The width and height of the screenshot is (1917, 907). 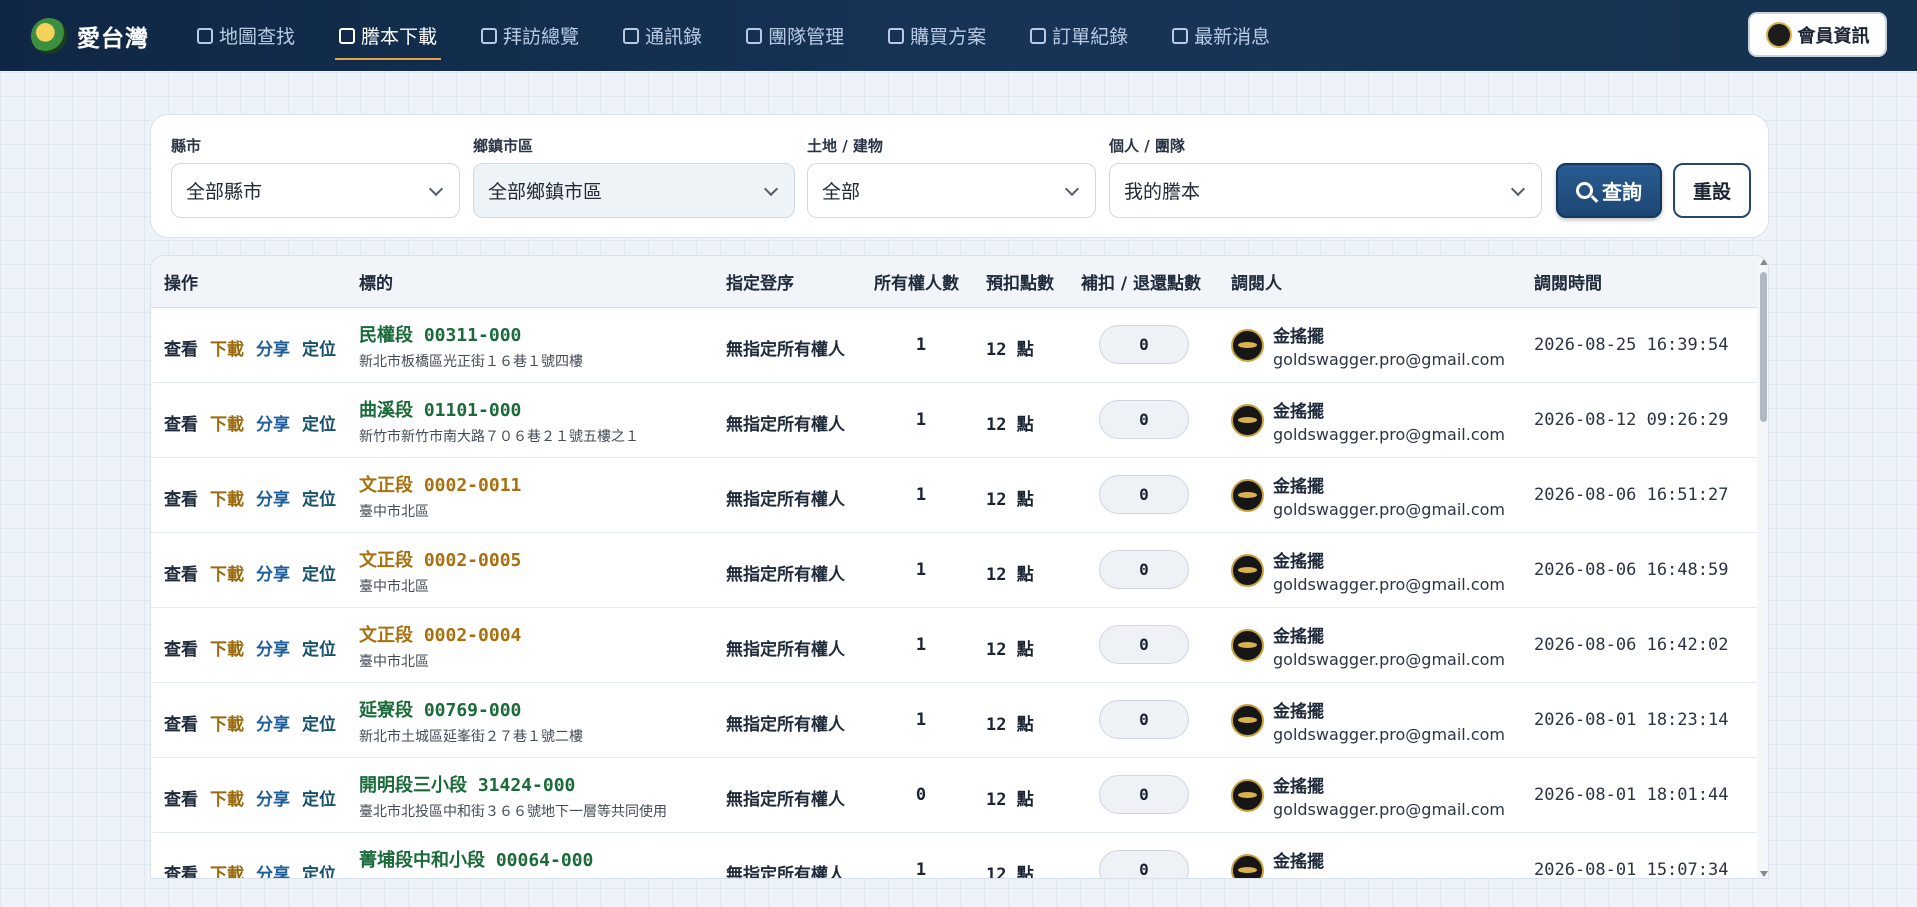 I want to click on nav-visit-overview: 拜訪總覽, so click(x=530, y=36).